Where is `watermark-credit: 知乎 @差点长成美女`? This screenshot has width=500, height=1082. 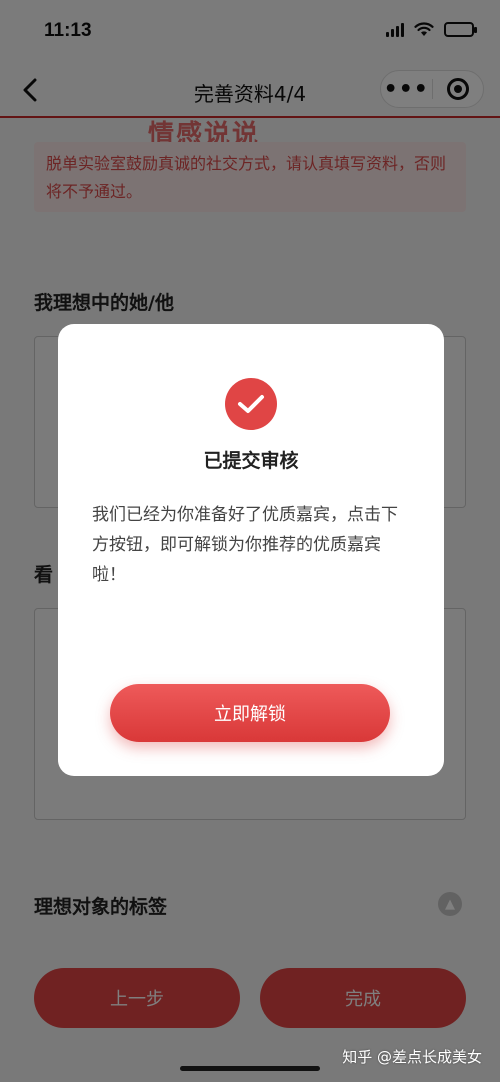
watermark-credit: 知乎 @差点长成美女 is located at coordinates (412, 1057).